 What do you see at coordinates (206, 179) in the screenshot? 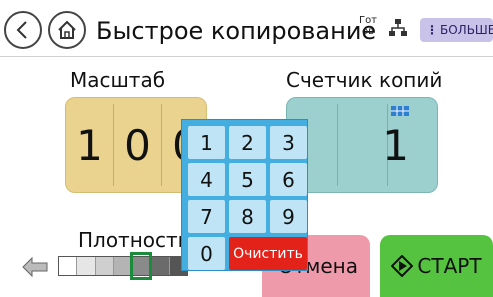
I see `key-4: 4` at bounding box center [206, 179].